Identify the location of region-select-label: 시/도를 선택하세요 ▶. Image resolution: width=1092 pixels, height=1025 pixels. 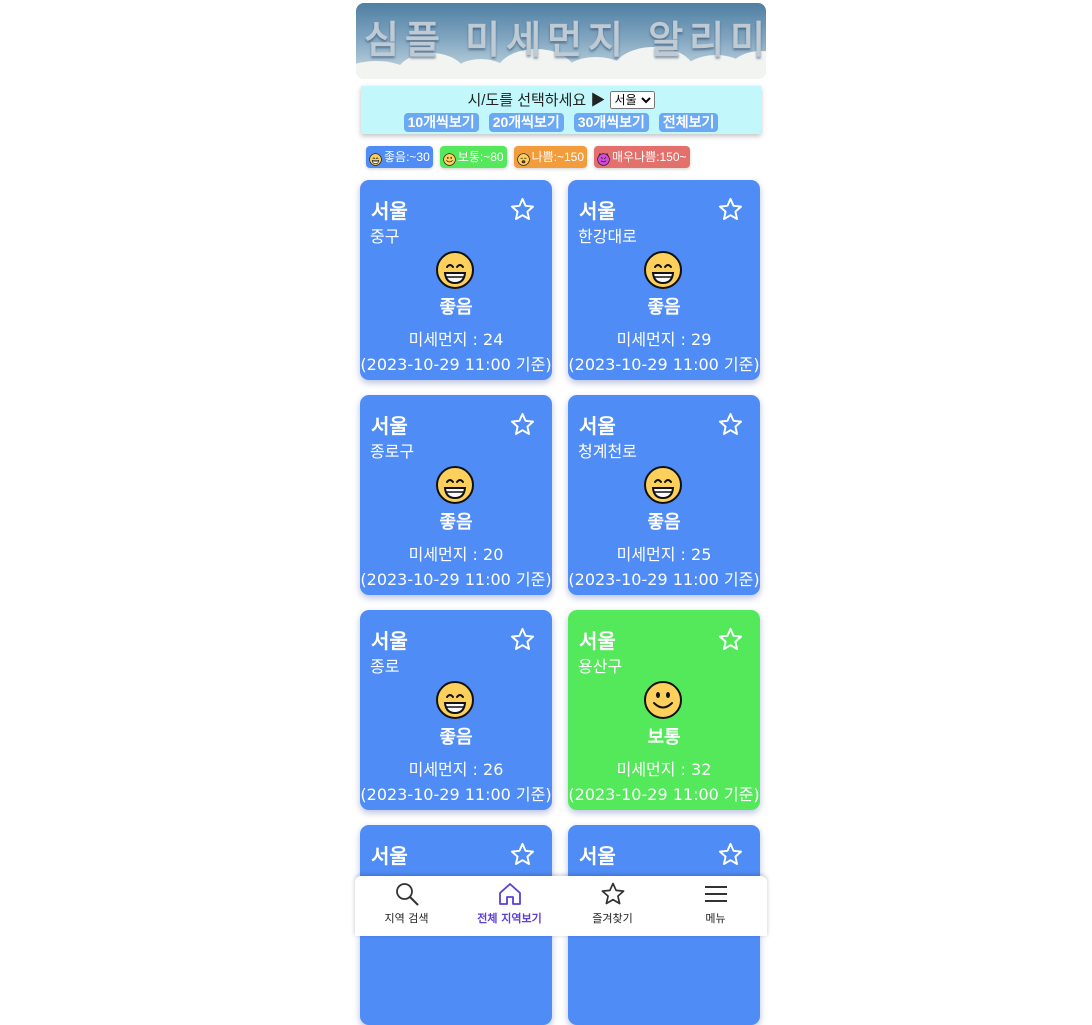
(536, 100).